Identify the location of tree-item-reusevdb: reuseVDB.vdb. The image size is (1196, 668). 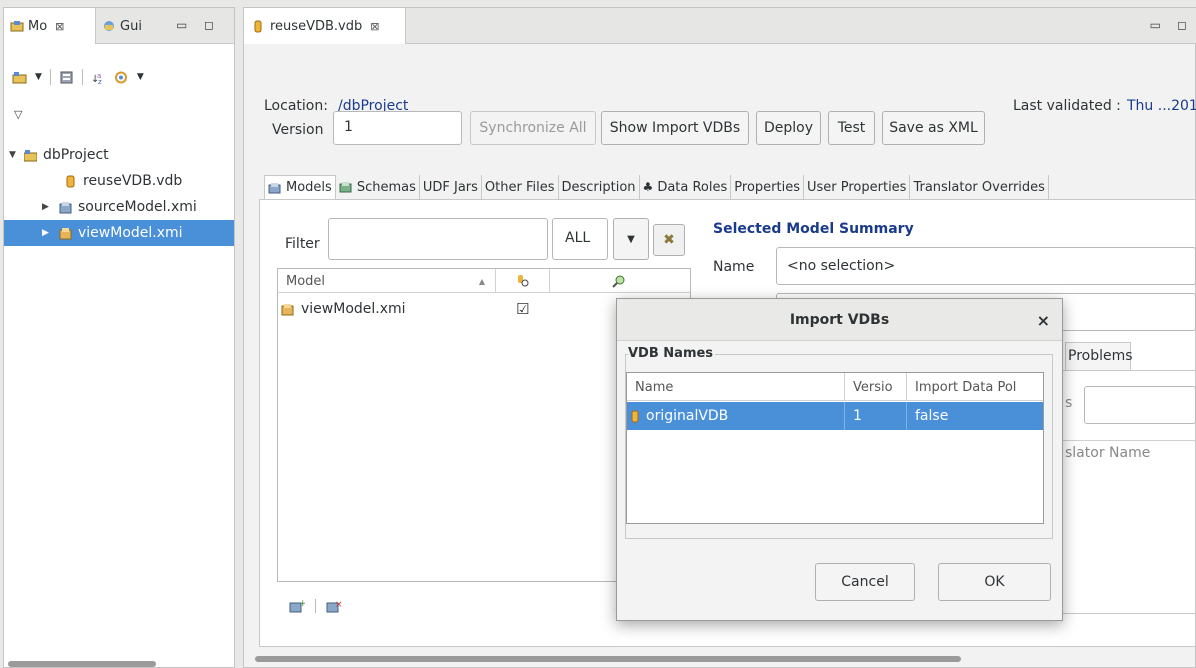
(119, 181).